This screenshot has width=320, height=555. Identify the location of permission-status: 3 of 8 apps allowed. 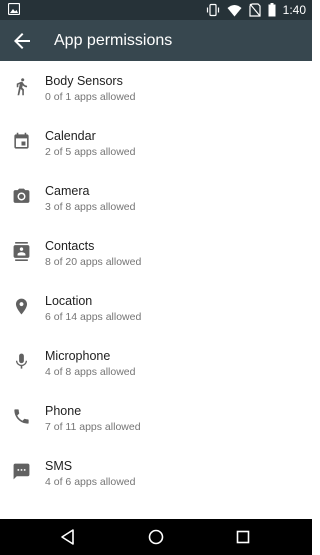
(90, 207).